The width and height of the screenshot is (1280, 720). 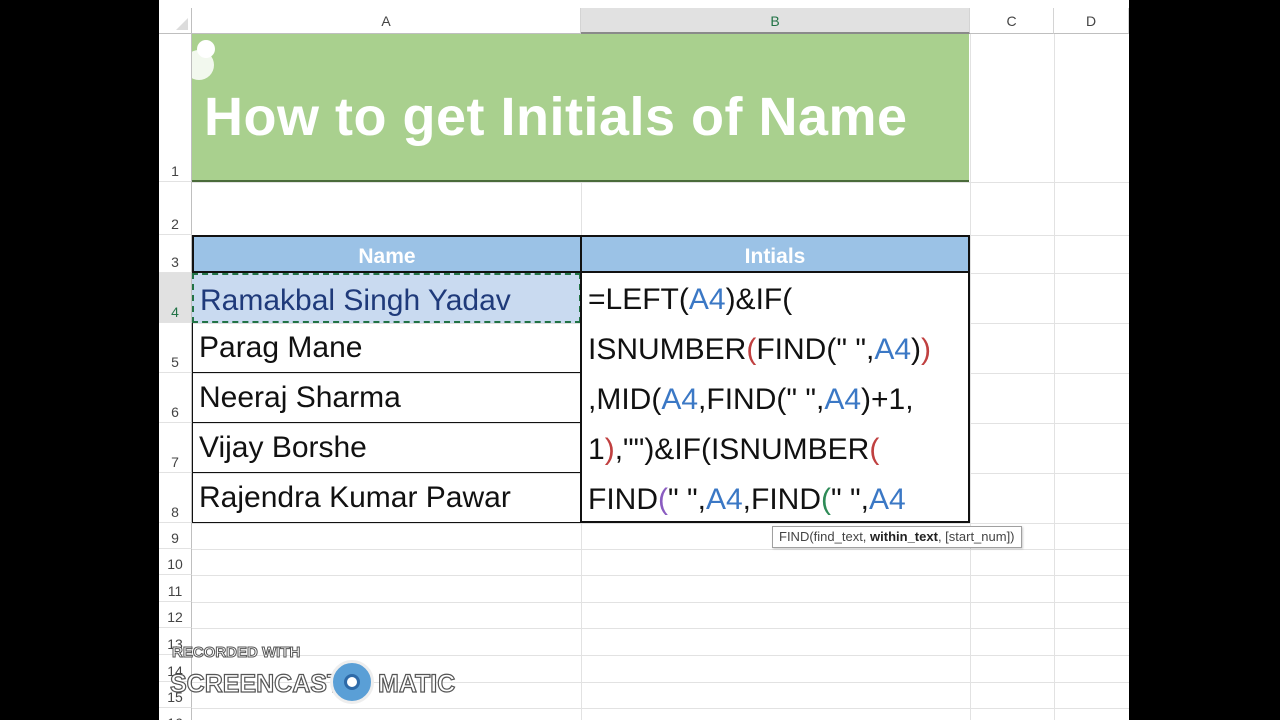 I want to click on row-header-3: 3, so click(x=175, y=254).